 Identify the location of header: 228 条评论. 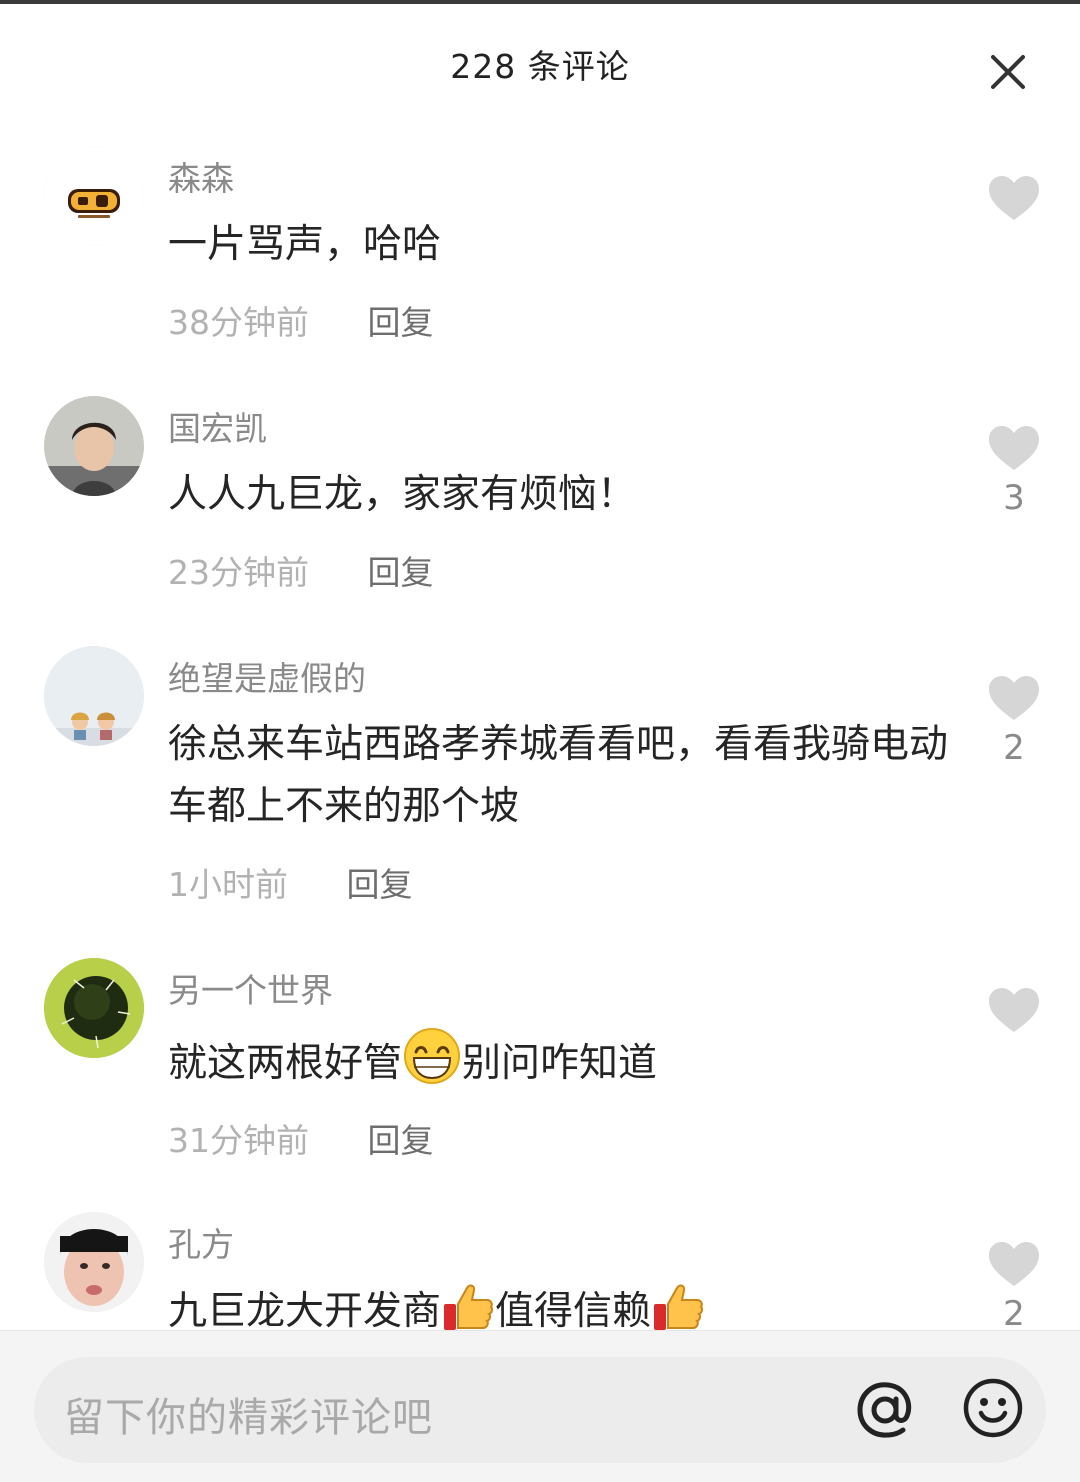
(540, 64).